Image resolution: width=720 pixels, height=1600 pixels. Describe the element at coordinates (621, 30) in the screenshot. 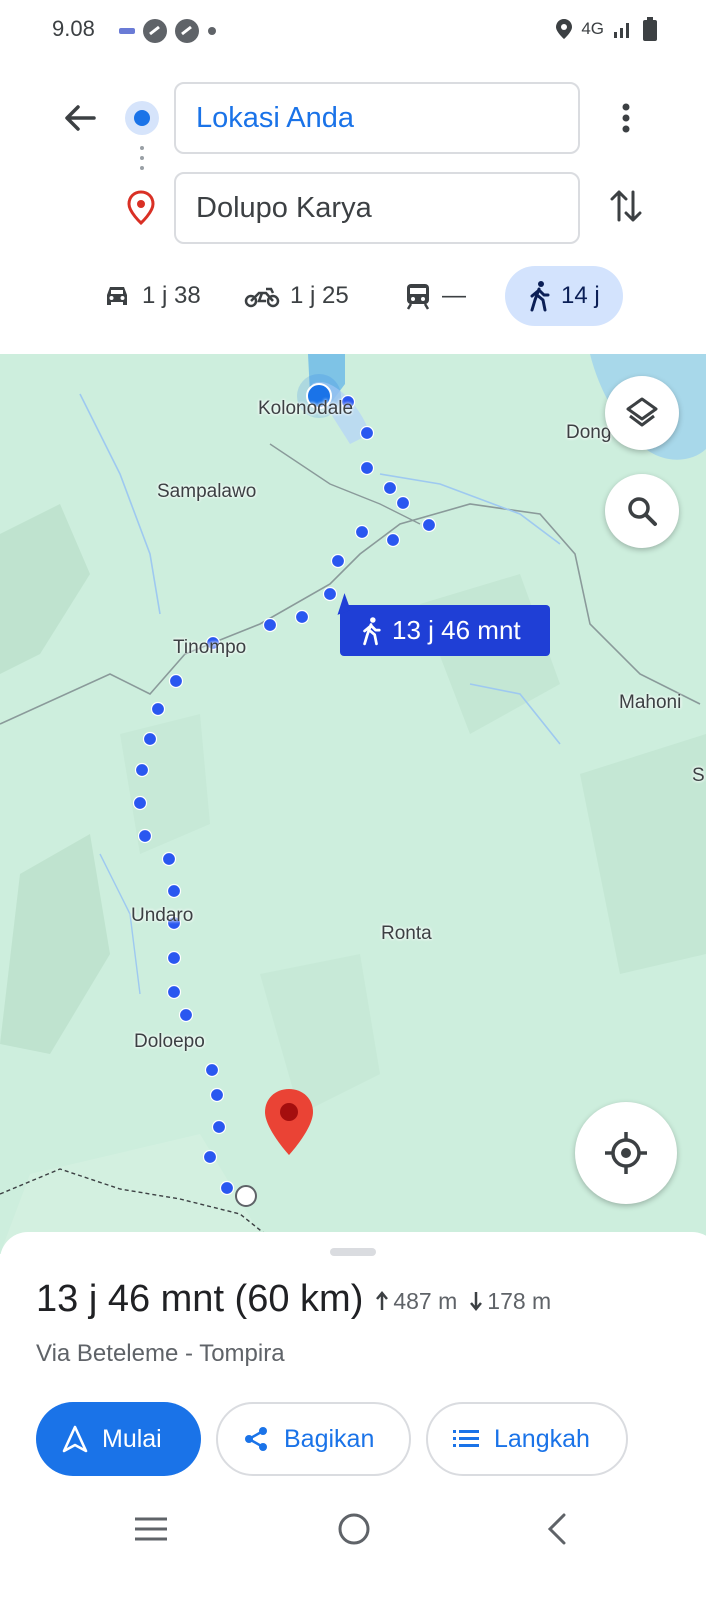

I see `signal-icon` at that location.